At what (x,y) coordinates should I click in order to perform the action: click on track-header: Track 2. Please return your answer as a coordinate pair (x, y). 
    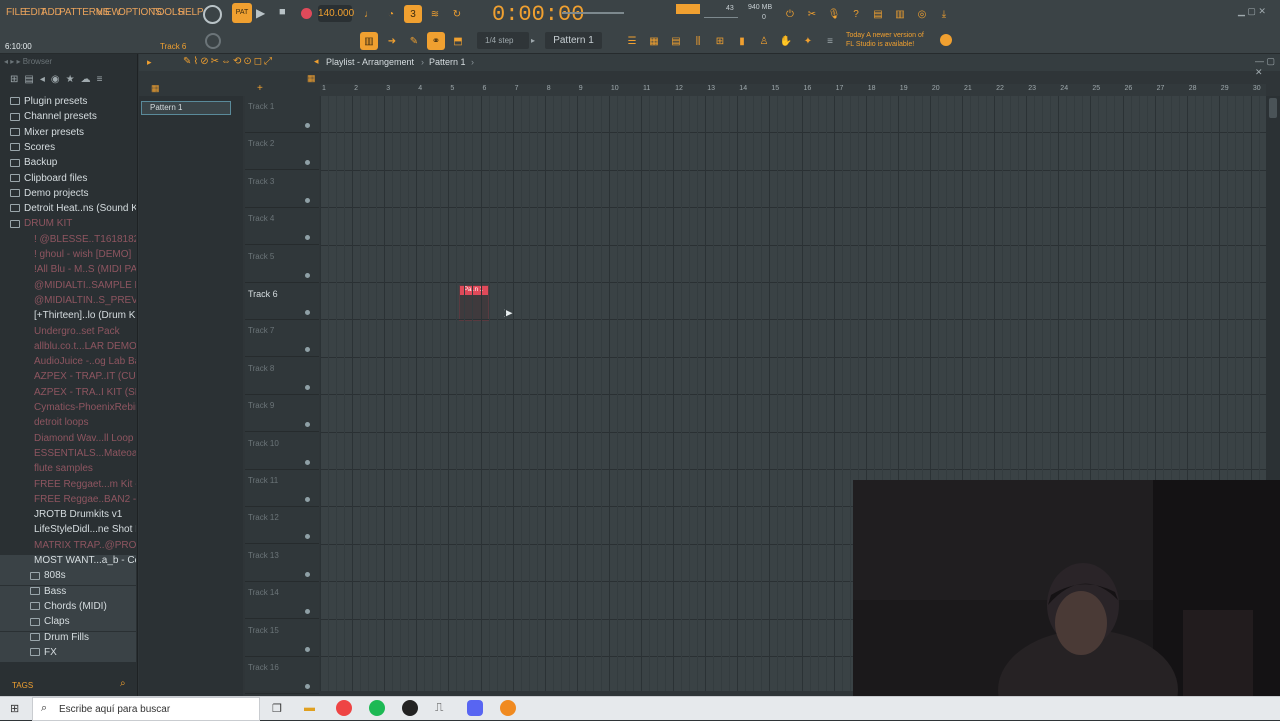
    Looking at the image, I should click on (282, 152).